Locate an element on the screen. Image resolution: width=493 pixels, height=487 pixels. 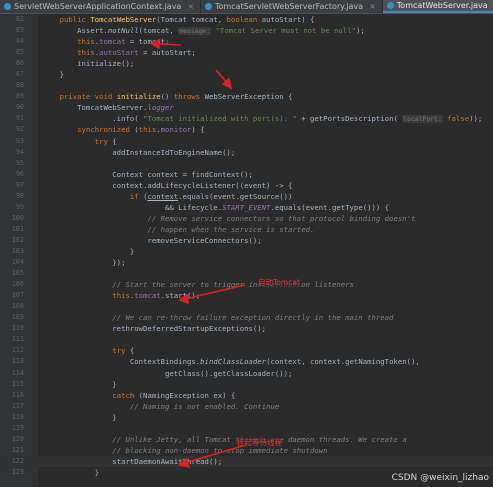
arrow-tomcat-start is located at coordinates (215, 292).